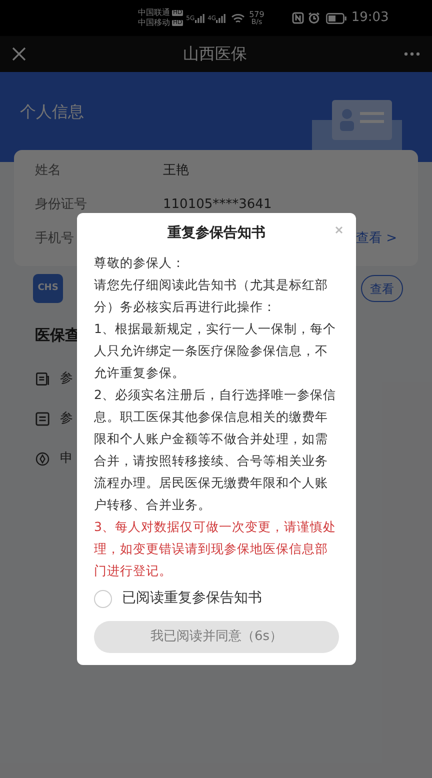  Describe the element at coordinates (215, 54) in the screenshot. I see `page-title: 山西医保` at that location.